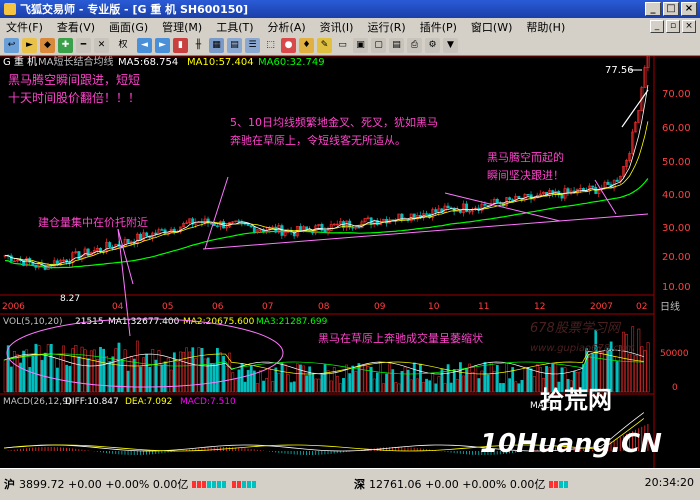 This screenshot has width=700, height=500. I want to click on maximize-button: □, so click(671, 9).